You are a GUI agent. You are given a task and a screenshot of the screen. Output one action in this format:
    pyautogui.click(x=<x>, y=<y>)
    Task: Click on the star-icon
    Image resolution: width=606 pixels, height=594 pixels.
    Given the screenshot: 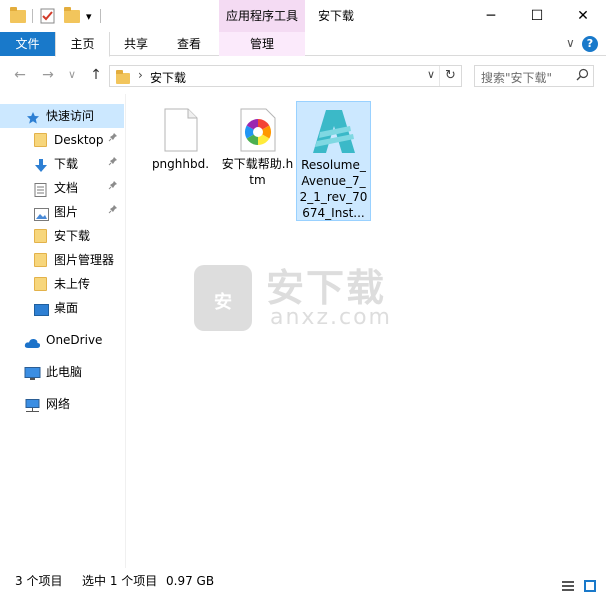 What is the action you would take?
    pyautogui.click(x=34, y=116)
    